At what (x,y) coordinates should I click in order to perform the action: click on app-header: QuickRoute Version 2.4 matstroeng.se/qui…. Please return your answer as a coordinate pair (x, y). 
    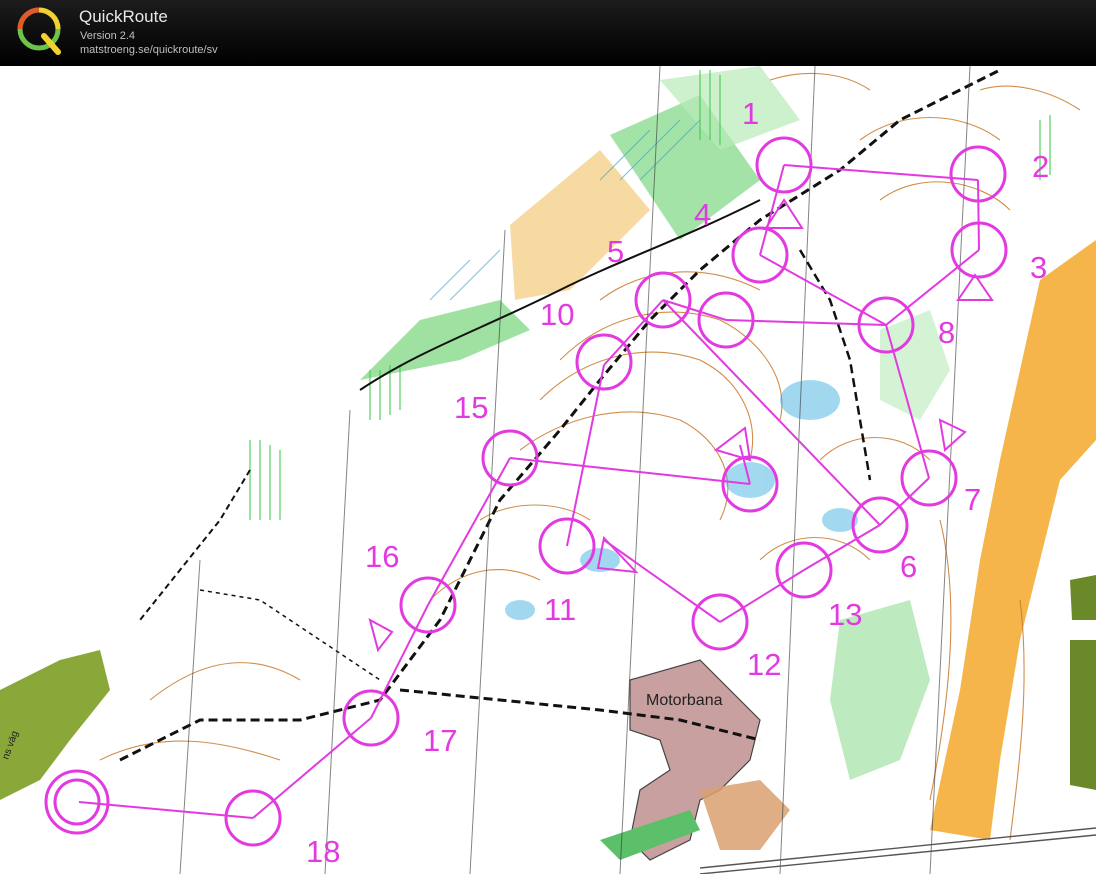
    Looking at the image, I should click on (548, 33).